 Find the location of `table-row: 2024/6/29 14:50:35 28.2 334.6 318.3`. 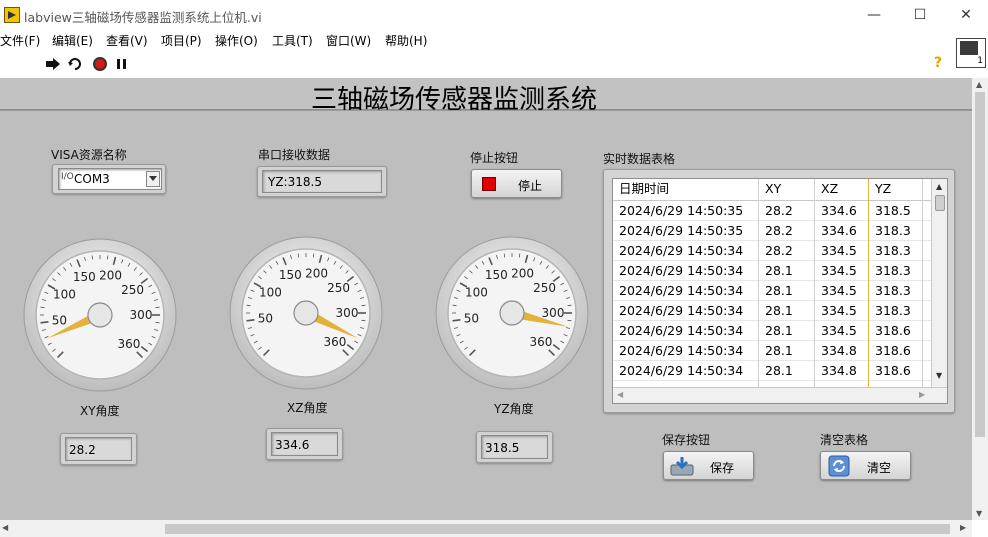

table-row: 2024/6/29 14:50:35 28.2 334.6 318.3 is located at coordinates (772, 231).